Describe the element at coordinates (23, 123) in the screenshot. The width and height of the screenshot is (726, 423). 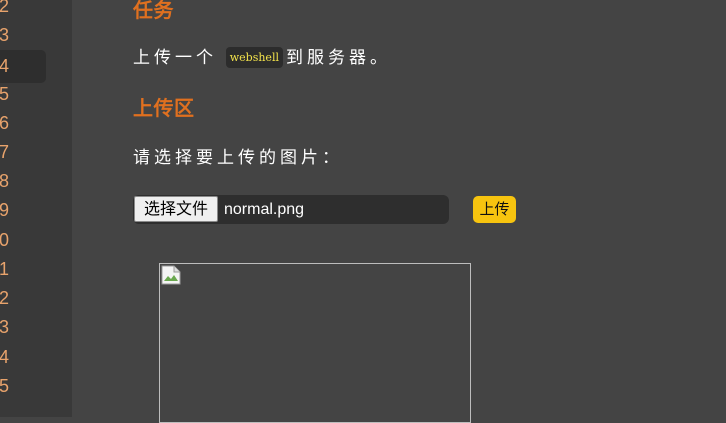
I see `line-number: 6` at that location.